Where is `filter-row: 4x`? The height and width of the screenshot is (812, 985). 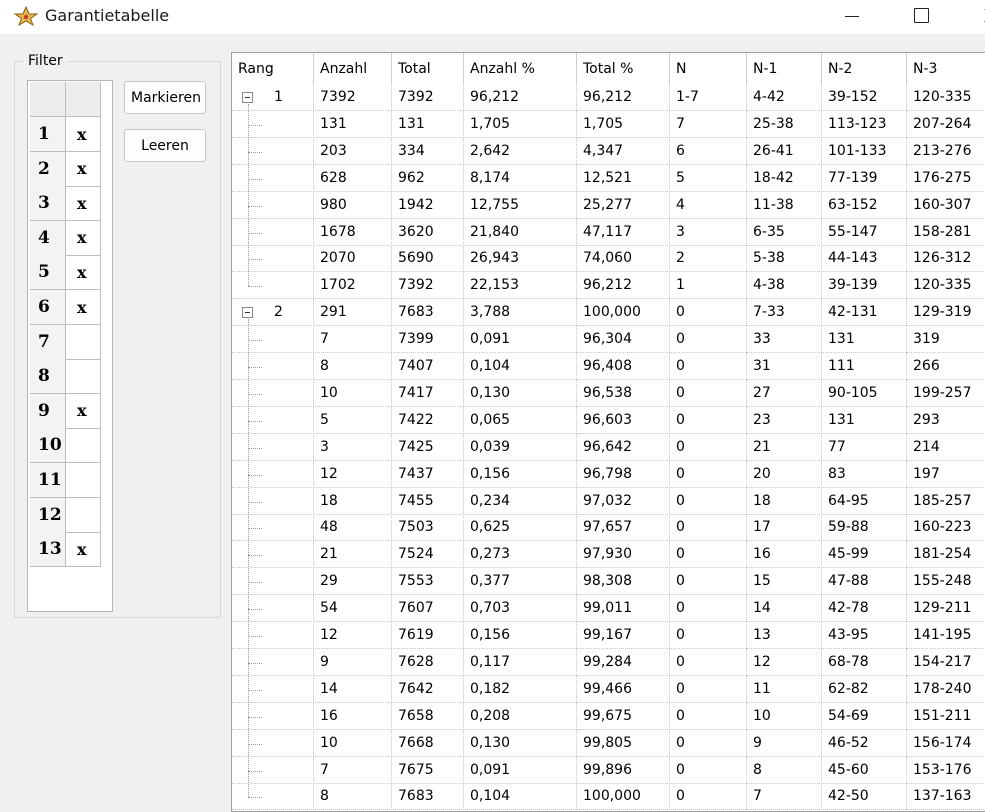 filter-row: 4x is located at coordinates (65, 238).